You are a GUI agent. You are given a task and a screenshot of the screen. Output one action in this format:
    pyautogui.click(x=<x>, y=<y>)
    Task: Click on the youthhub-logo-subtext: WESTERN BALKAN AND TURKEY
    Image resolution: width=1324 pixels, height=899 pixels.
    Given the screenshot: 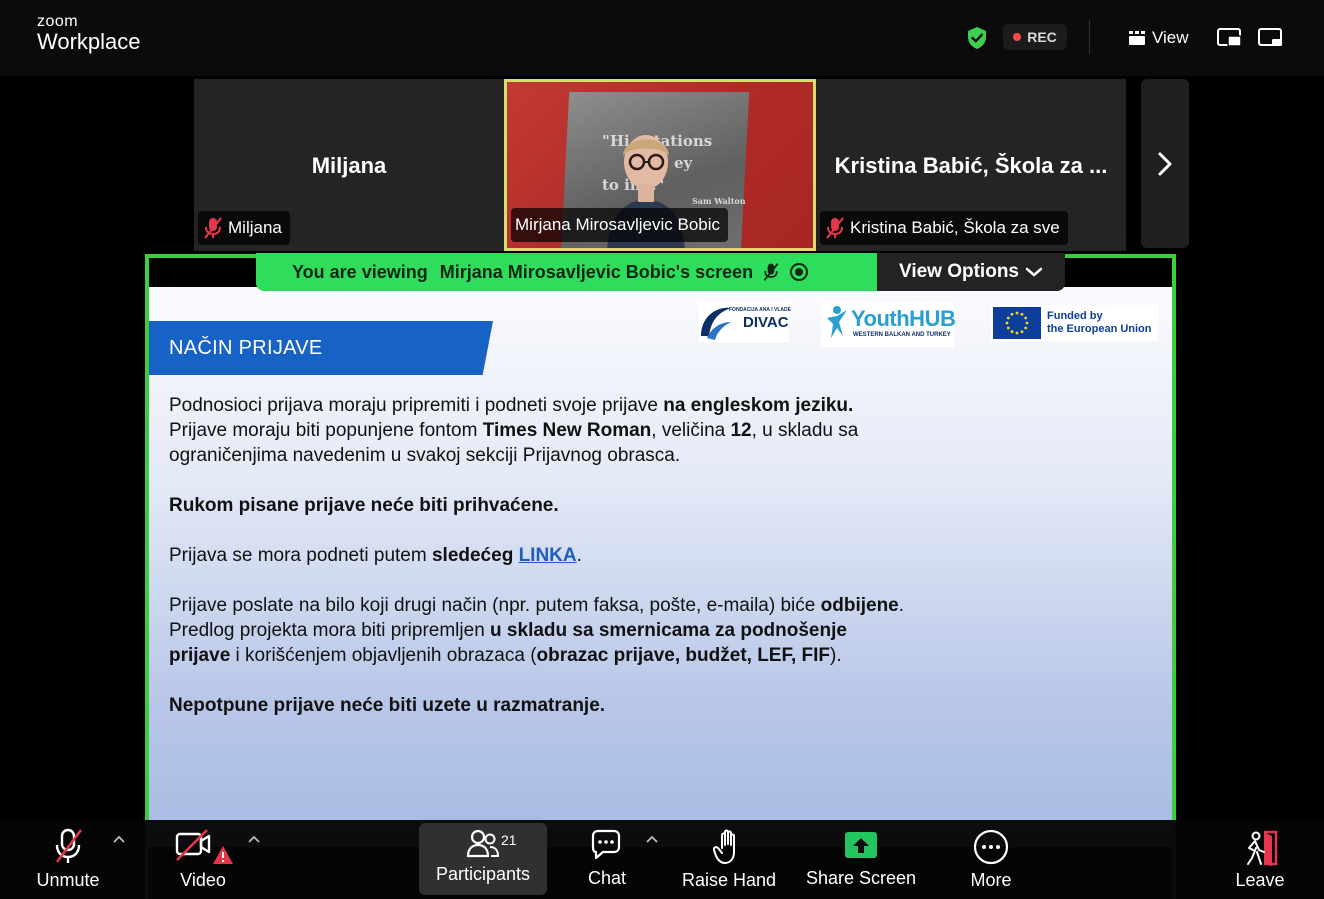 What is the action you would take?
    pyautogui.click(x=902, y=335)
    